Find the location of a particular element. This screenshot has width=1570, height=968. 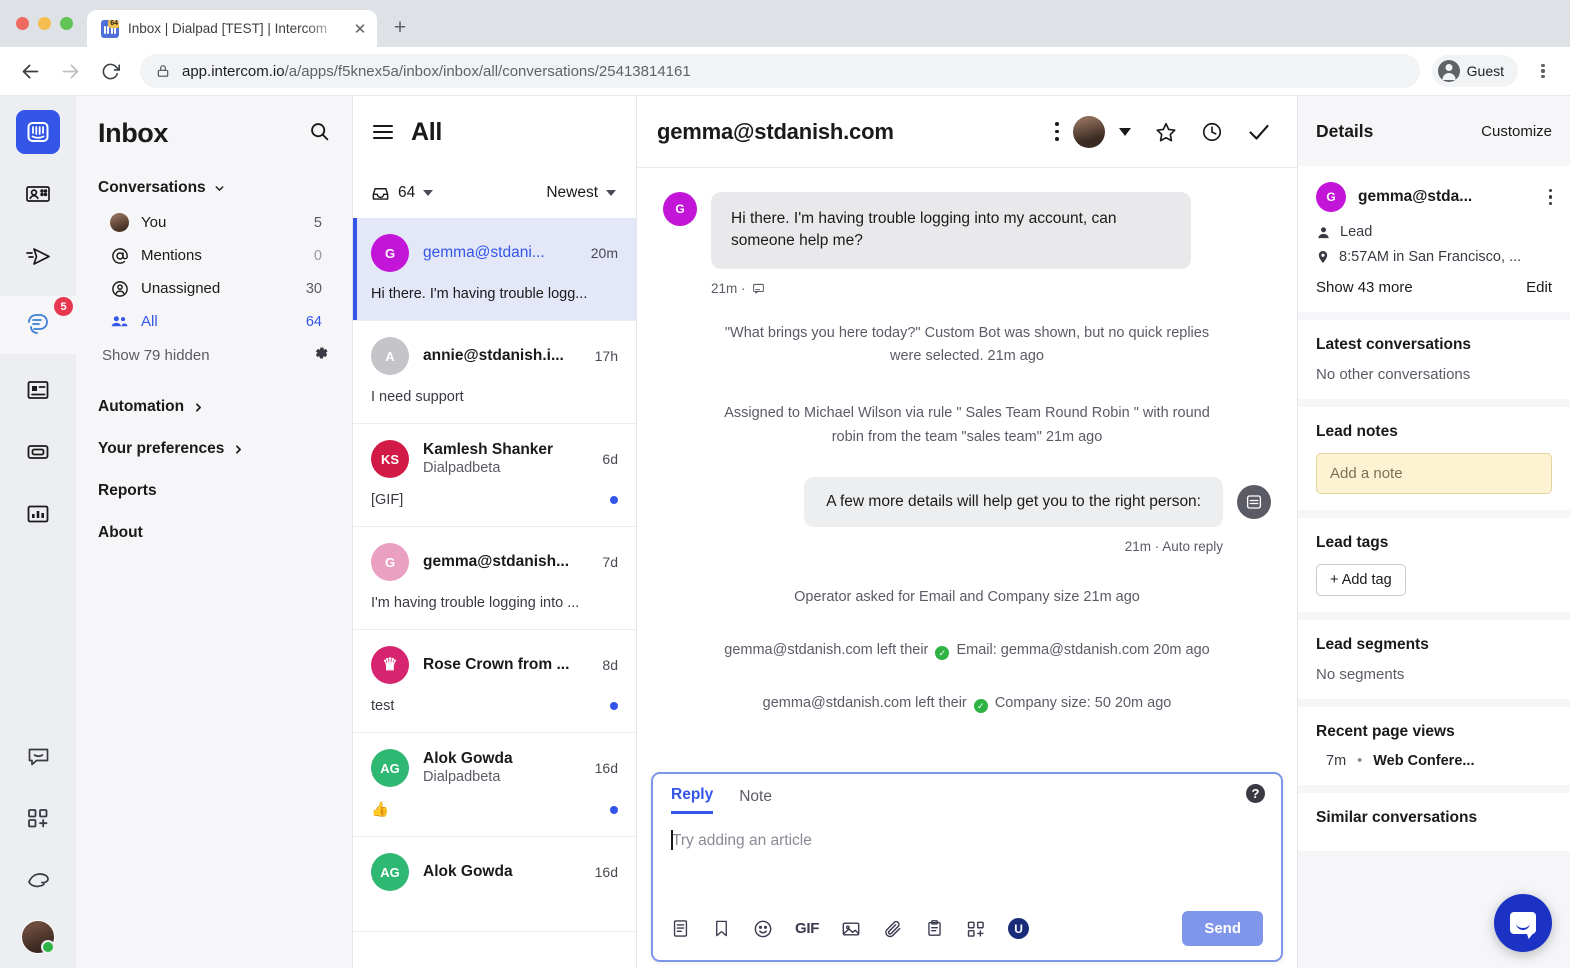

reports-icon is located at coordinates (38, 514).